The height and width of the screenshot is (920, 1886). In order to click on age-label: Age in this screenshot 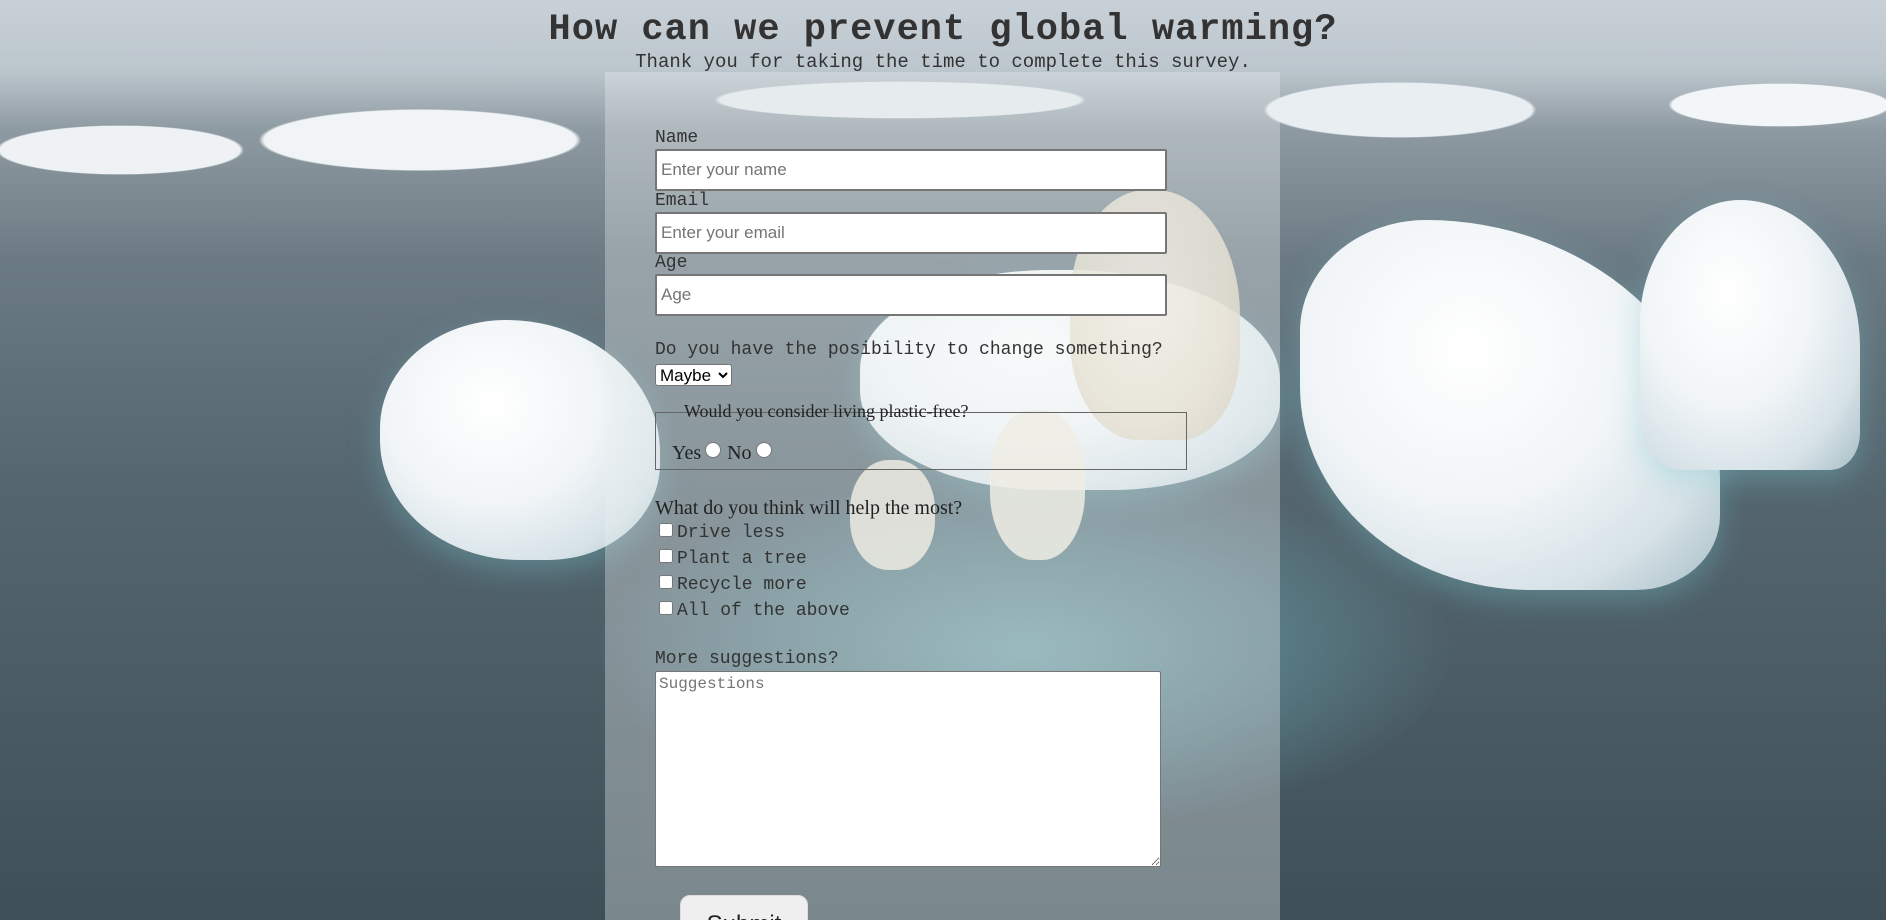, I will do `click(671, 263)`.